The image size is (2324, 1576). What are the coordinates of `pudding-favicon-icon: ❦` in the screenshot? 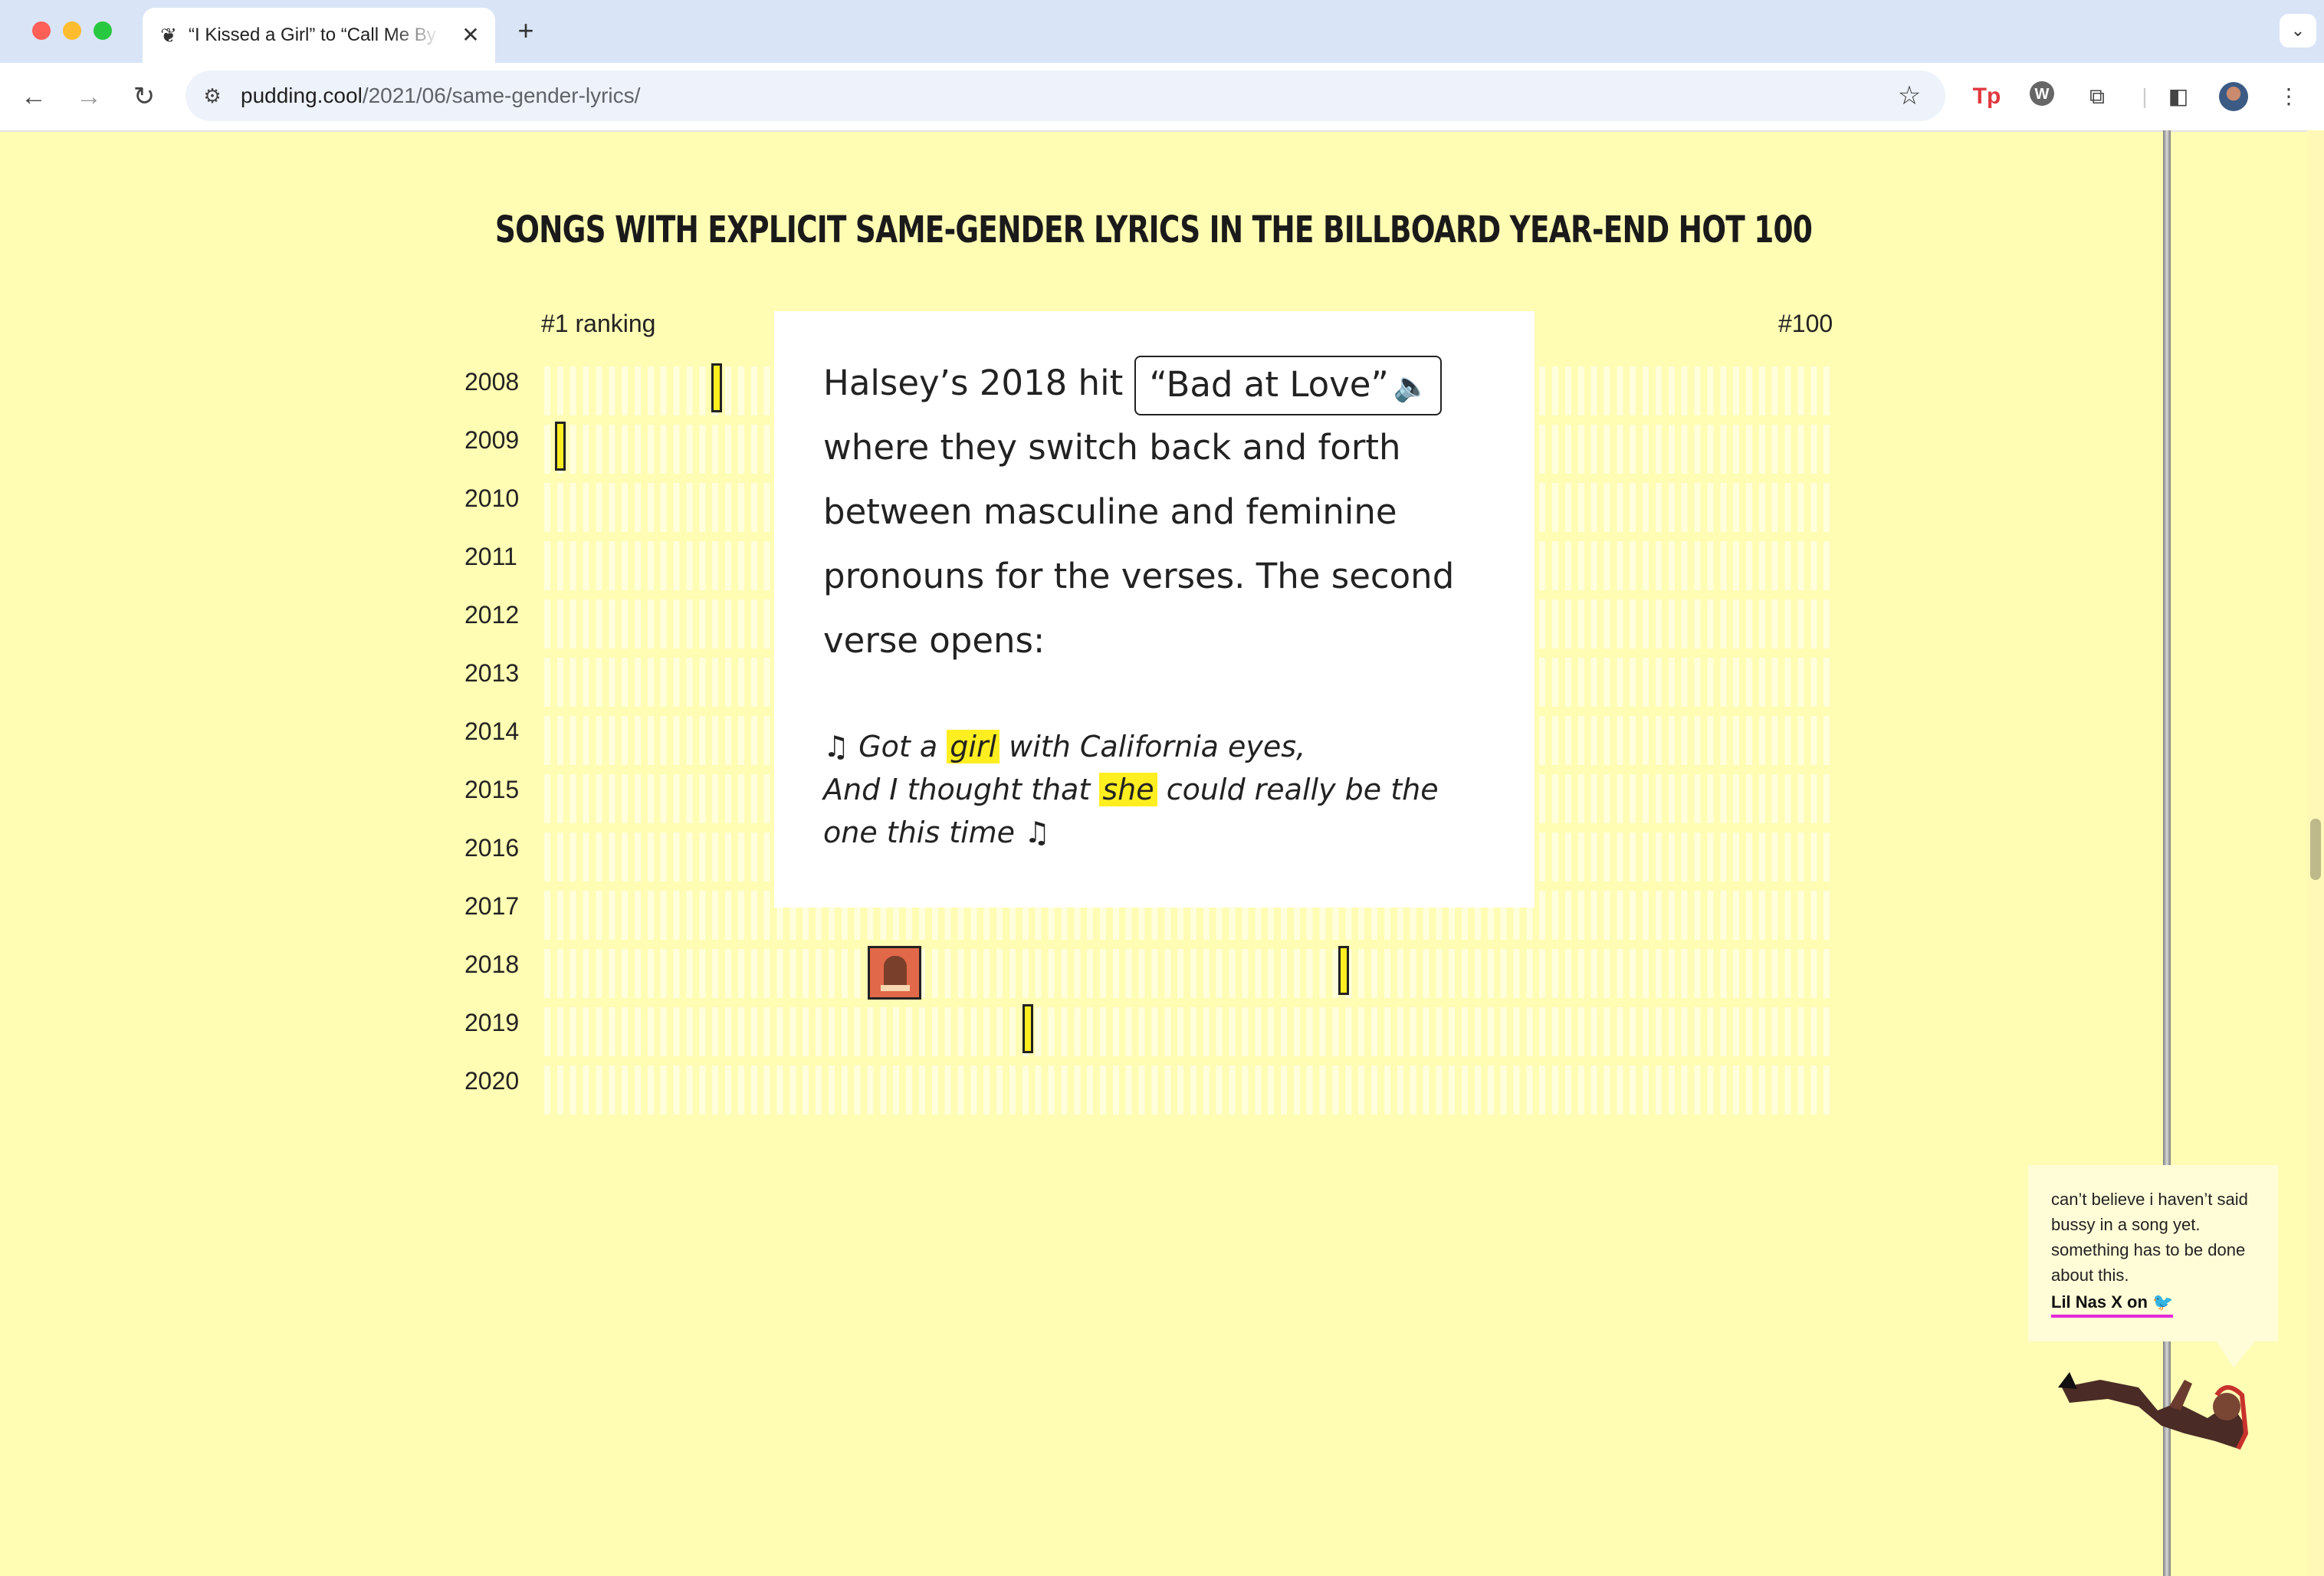 It's located at (168, 35).